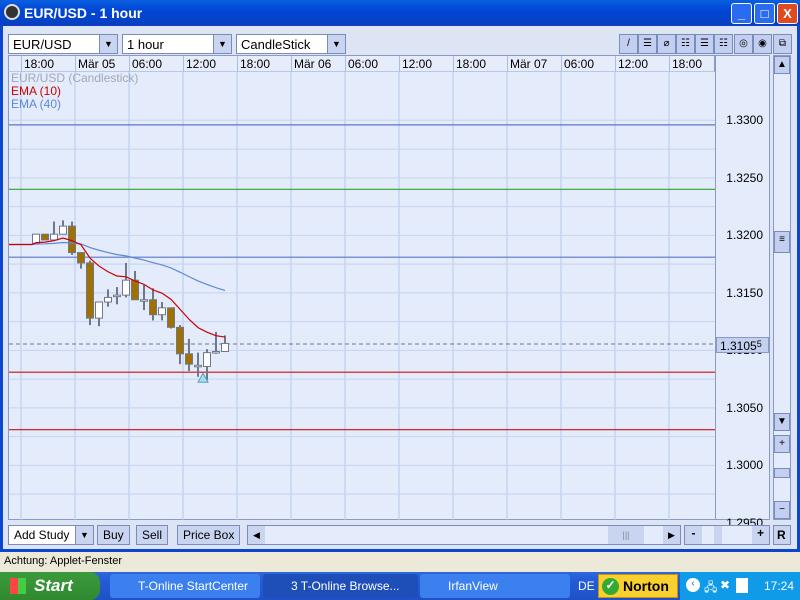  I want to click on buy-button: Buy, so click(113, 535).